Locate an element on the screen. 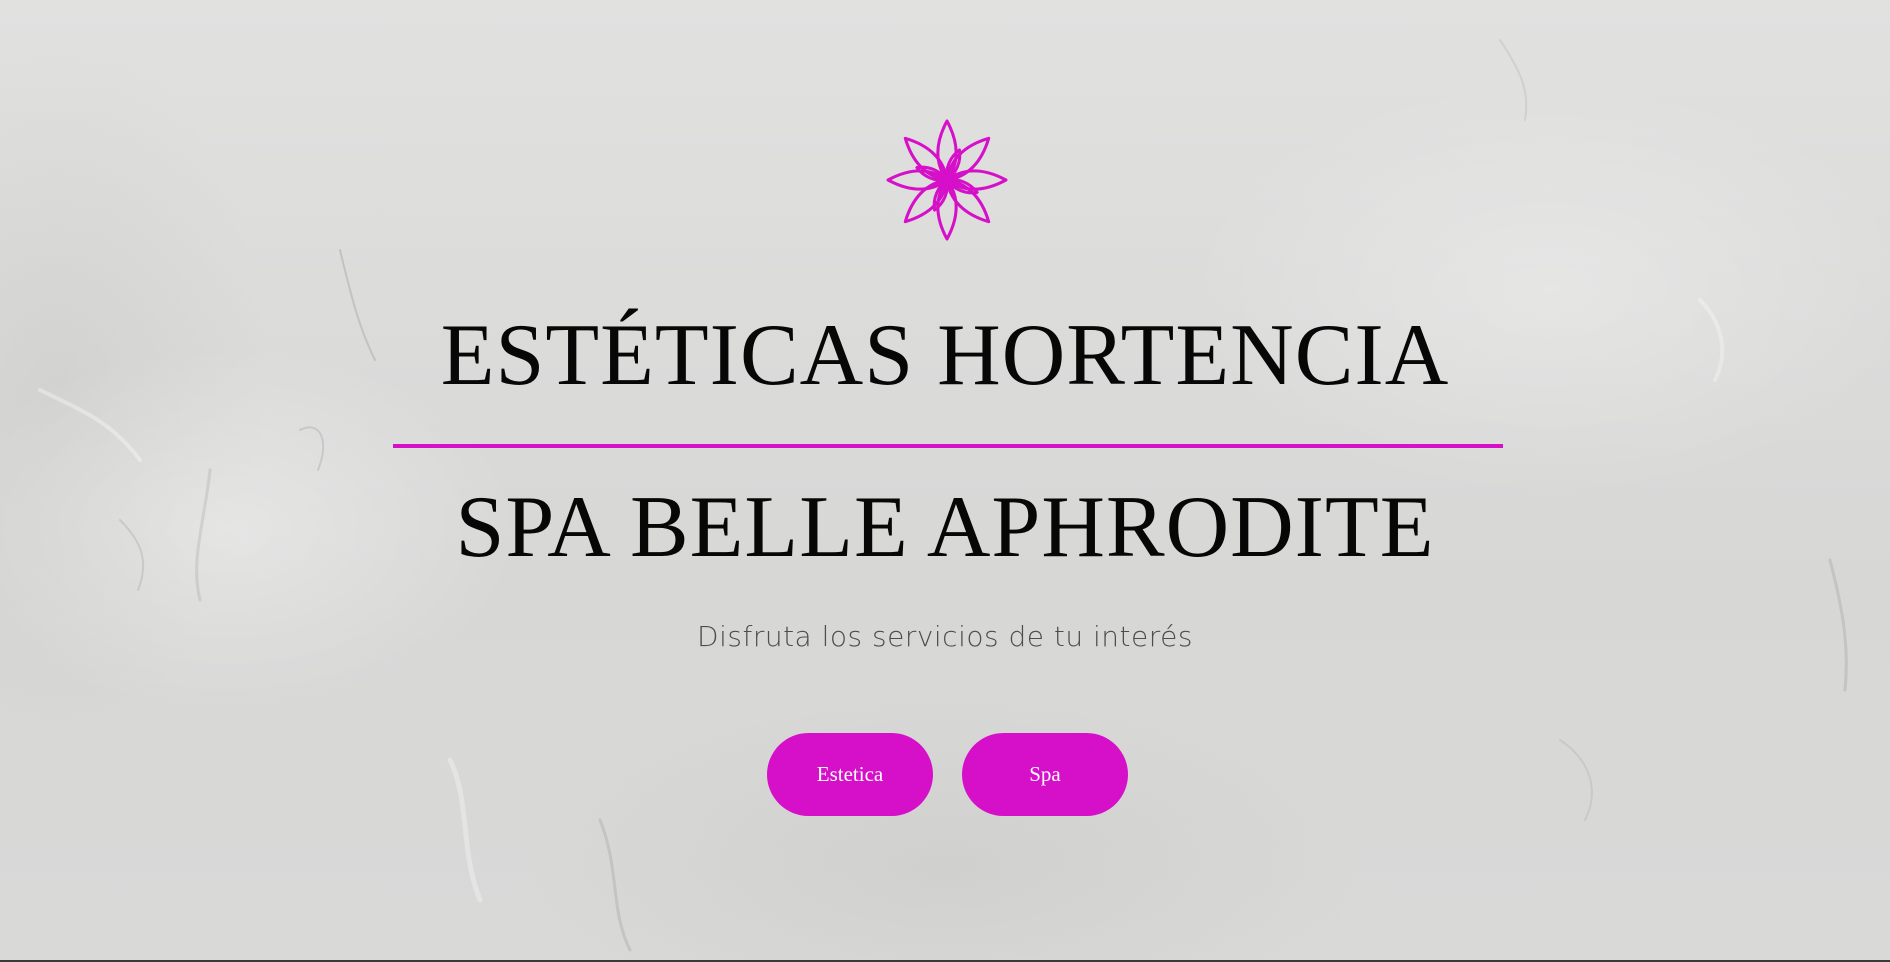  hero-subtitle: Disfruta los servicios de tu interés is located at coordinates (945, 636).